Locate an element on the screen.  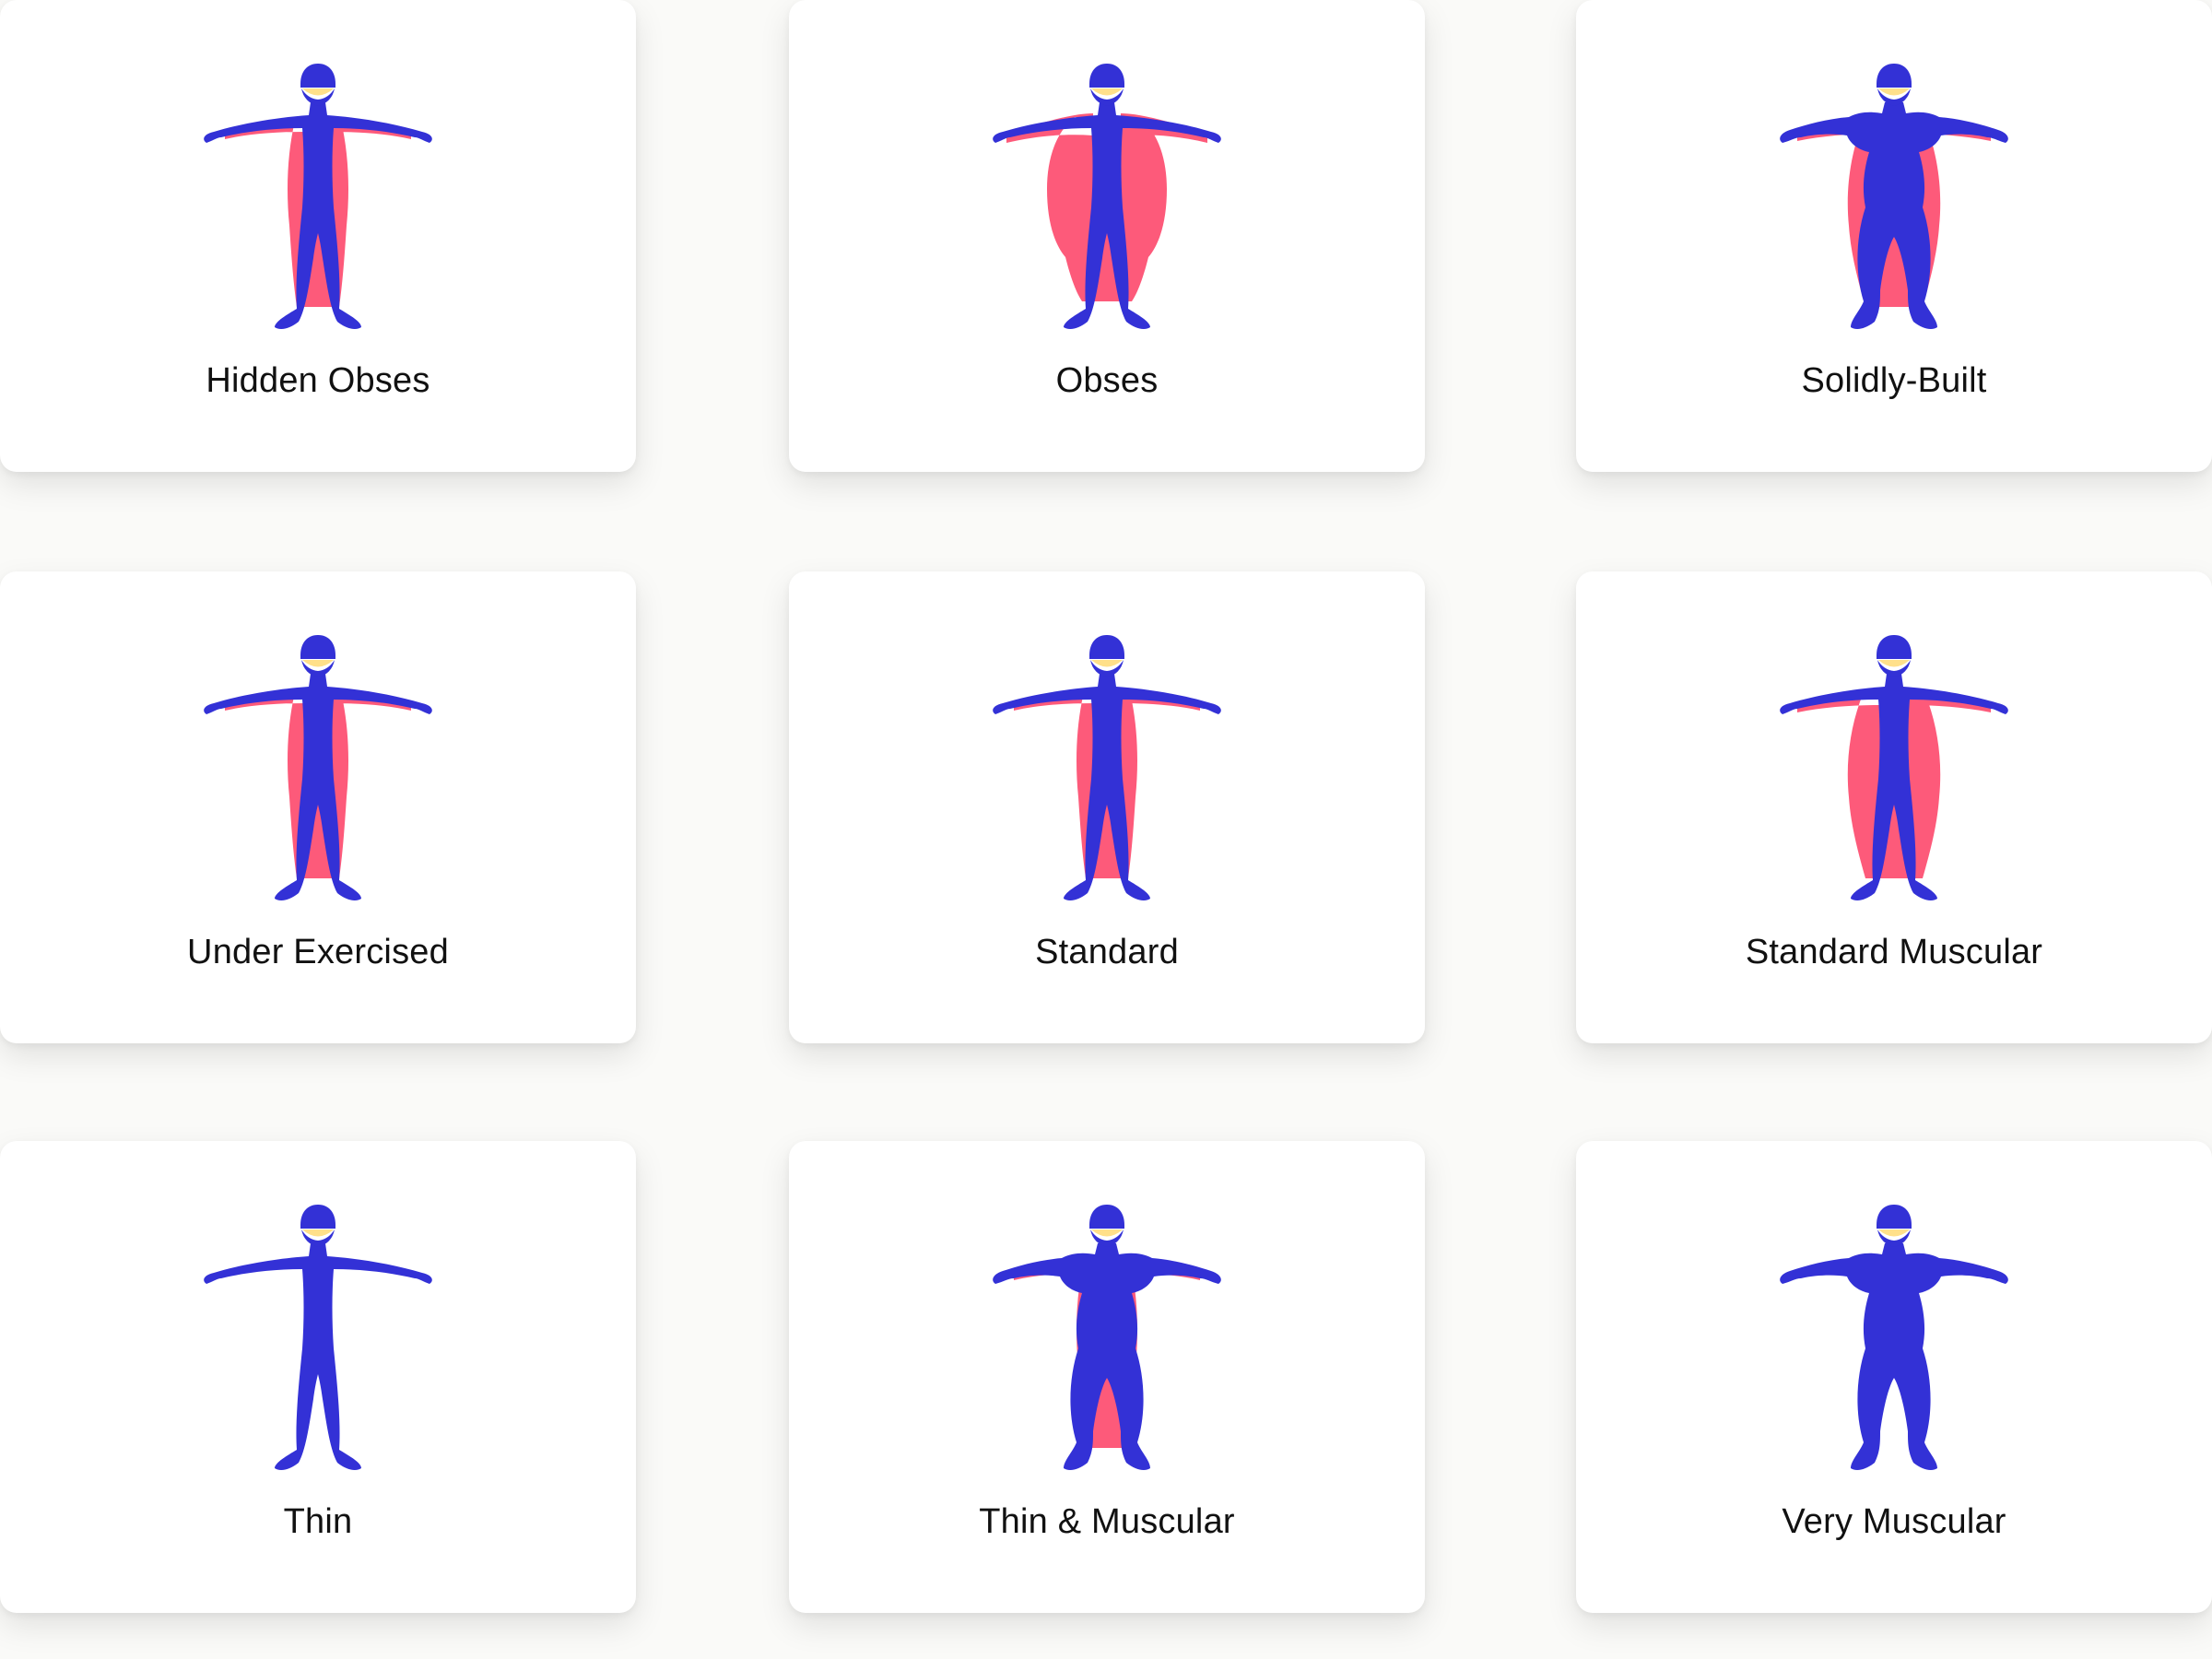
standard-muscular-figure-icon is located at coordinates (1894, 767).